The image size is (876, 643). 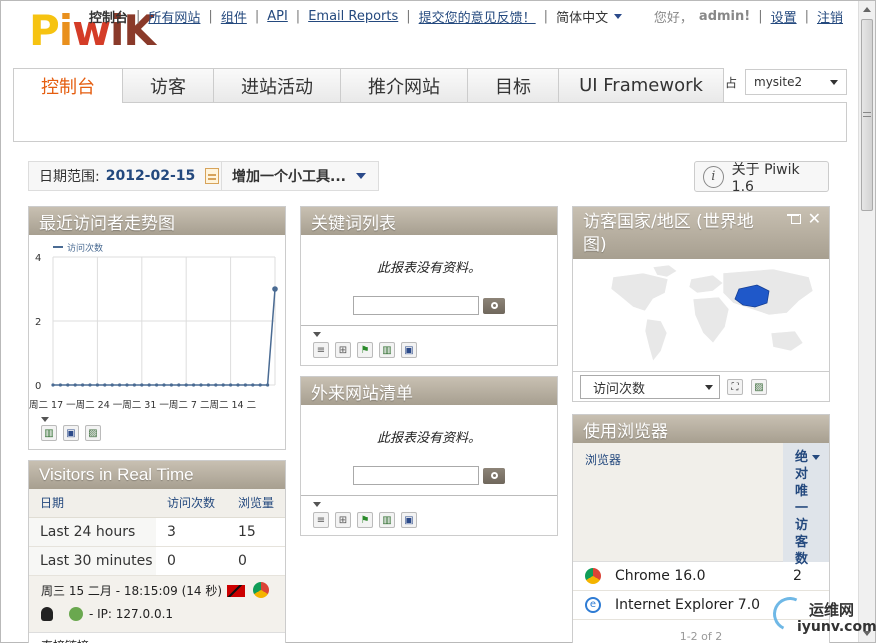 I want to click on table-header-row: 日期 访问次数 浏览量, so click(x=157, y=503).